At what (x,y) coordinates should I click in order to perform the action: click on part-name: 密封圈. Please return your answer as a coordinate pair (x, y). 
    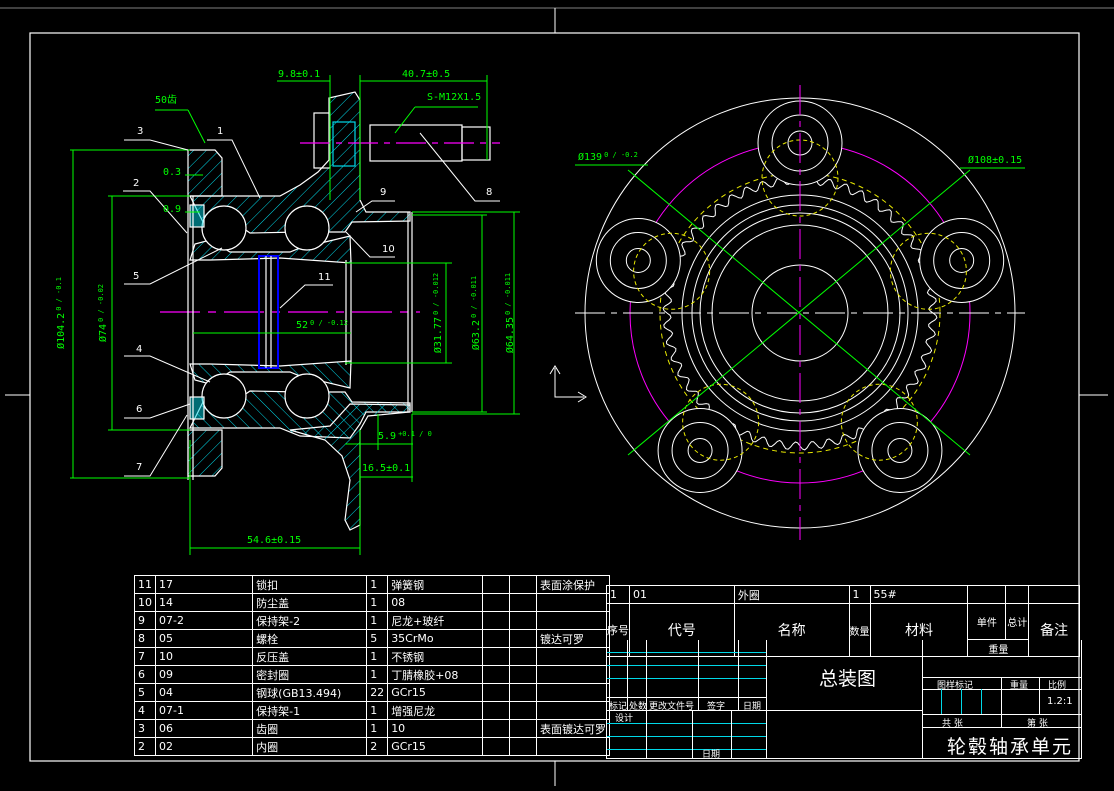
    Looking at the image, I should click on (310, 674).